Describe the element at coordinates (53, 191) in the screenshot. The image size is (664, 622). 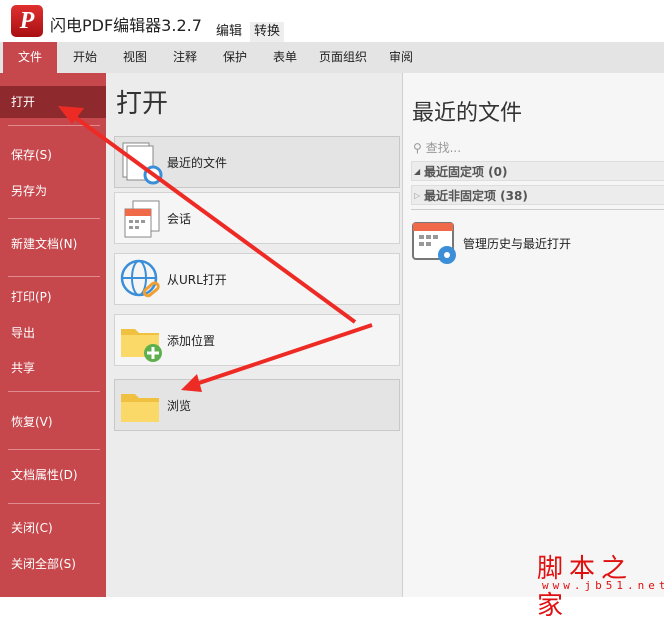
I see `sidebar-item-save-as: 另存为` at that location.